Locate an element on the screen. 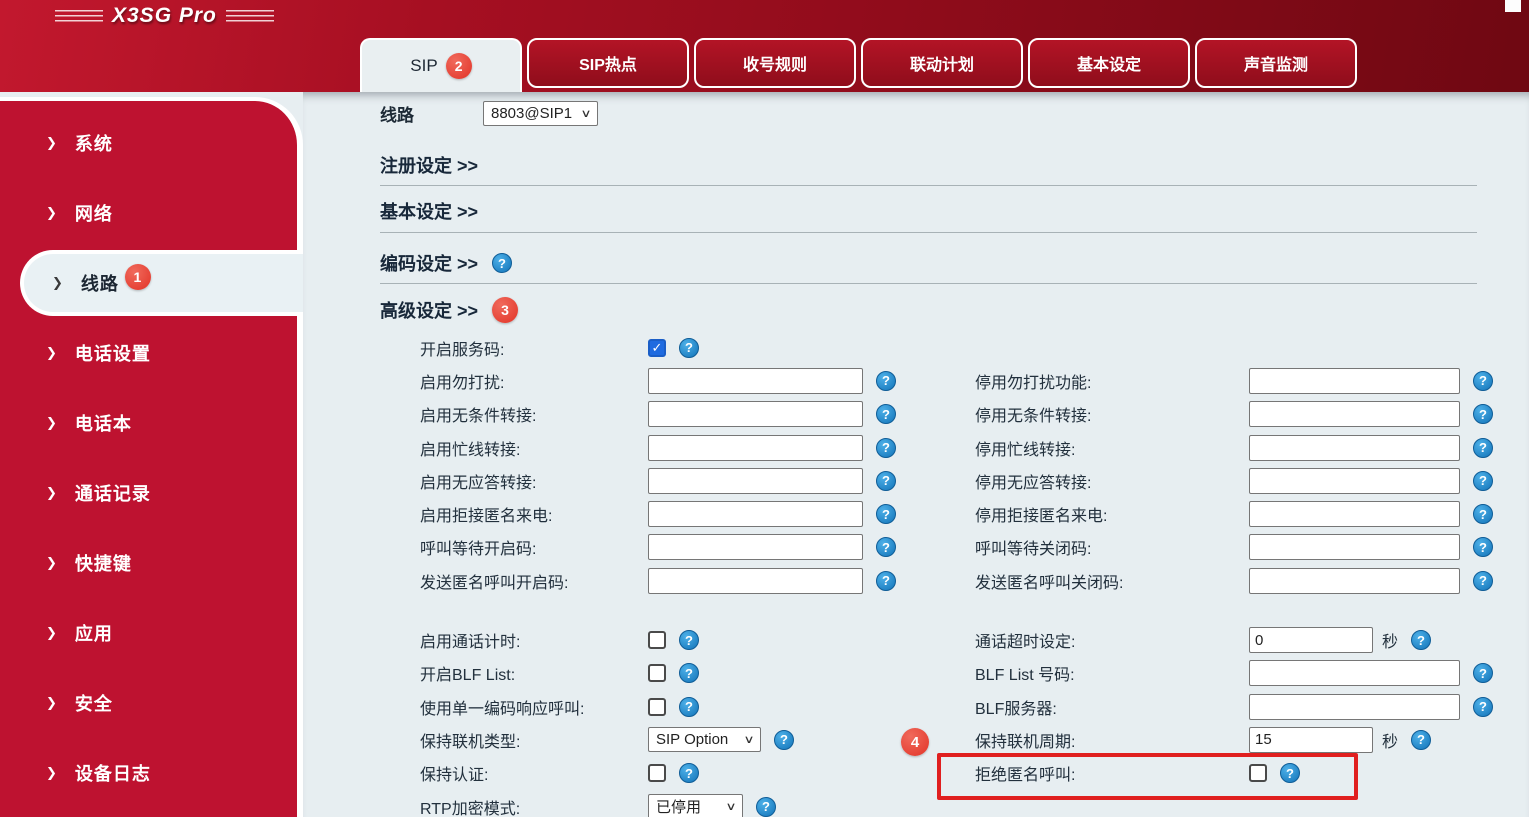 This screenshot has height=817, width=1529. section-toggle-3: 高级设定 >> 3 is located at coordinates (449, 310).